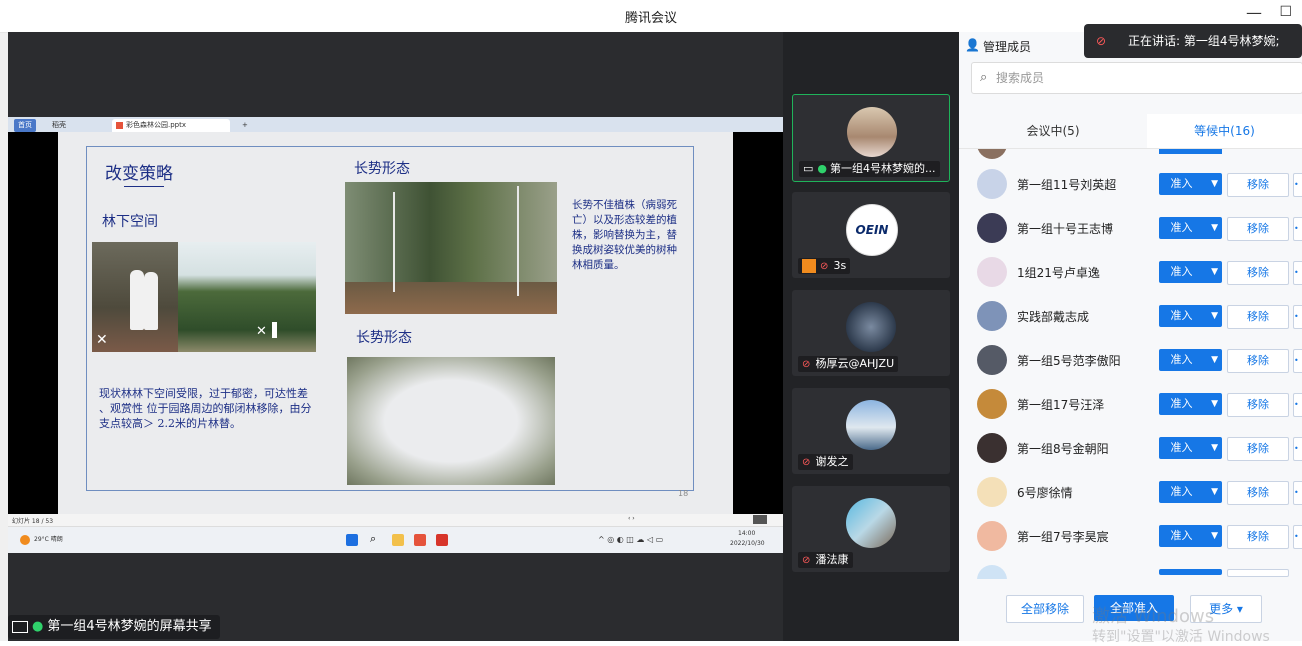 Image resolution: width=1302 pixels, height=646 pixels. I want to click on folder-icon, so click(398, 540).